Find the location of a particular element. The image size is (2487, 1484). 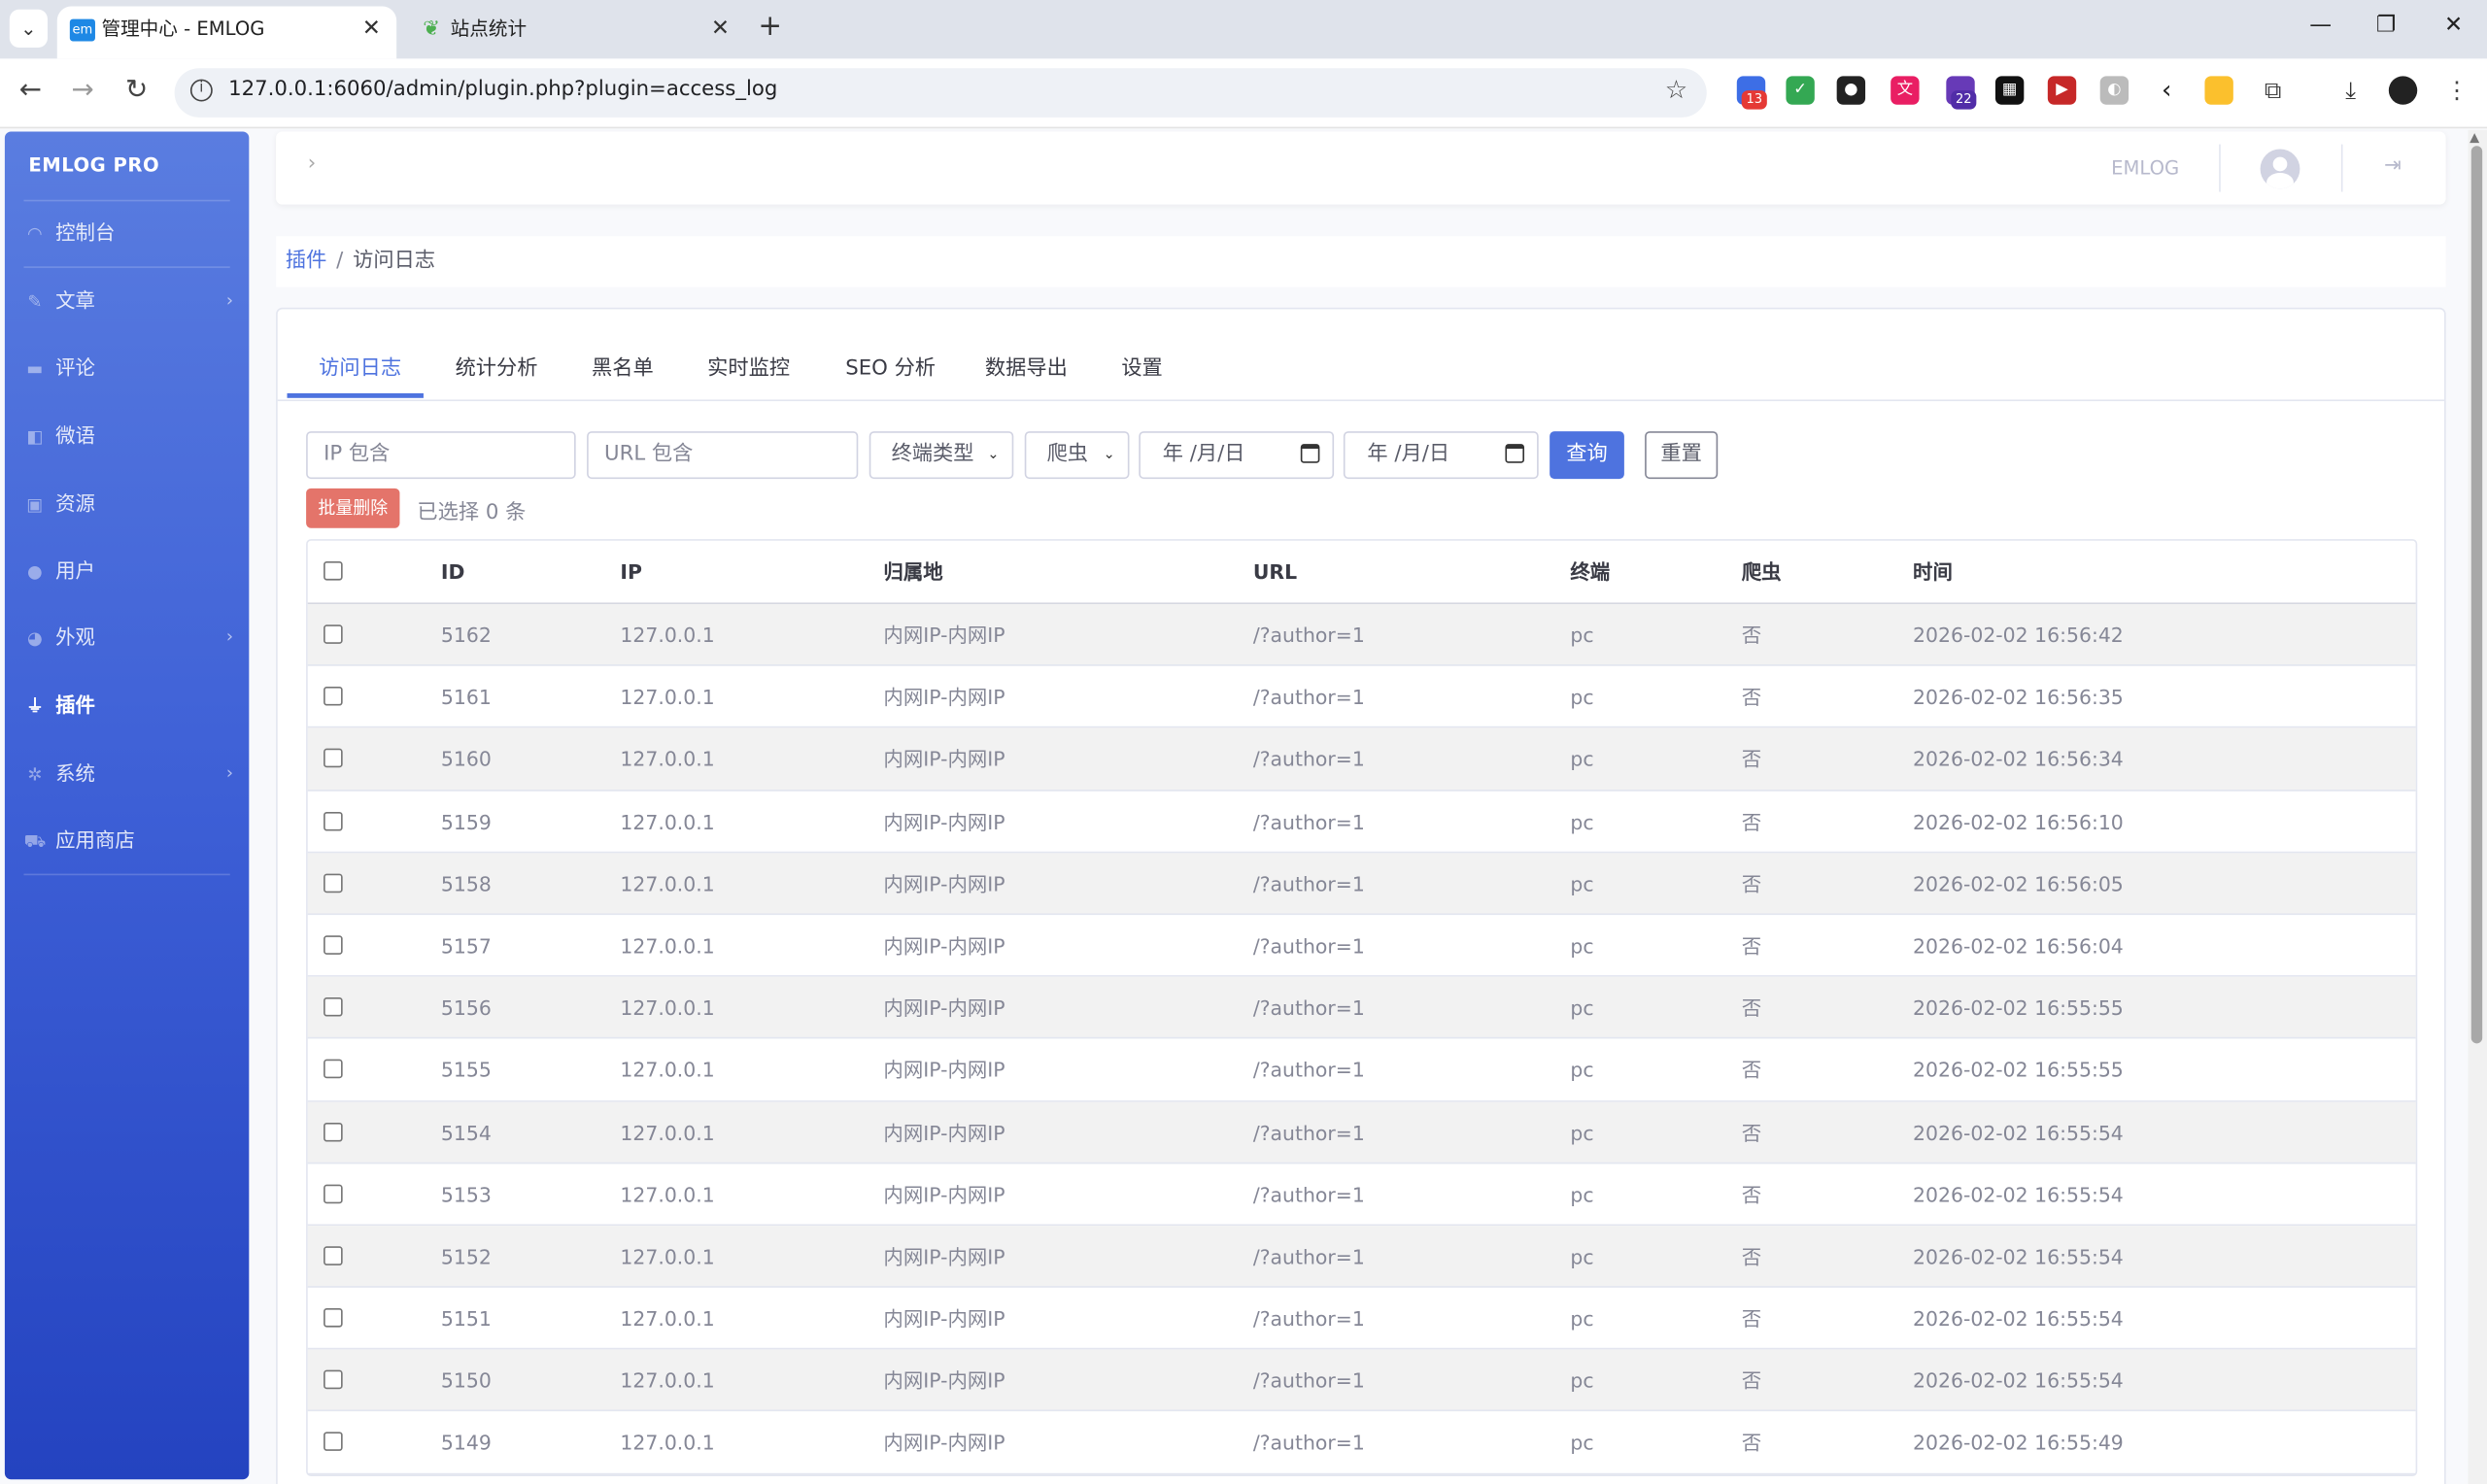

browser-tab-admin: em 管理中心 - EMLOG ✕ is located at coordinates (226, 32).